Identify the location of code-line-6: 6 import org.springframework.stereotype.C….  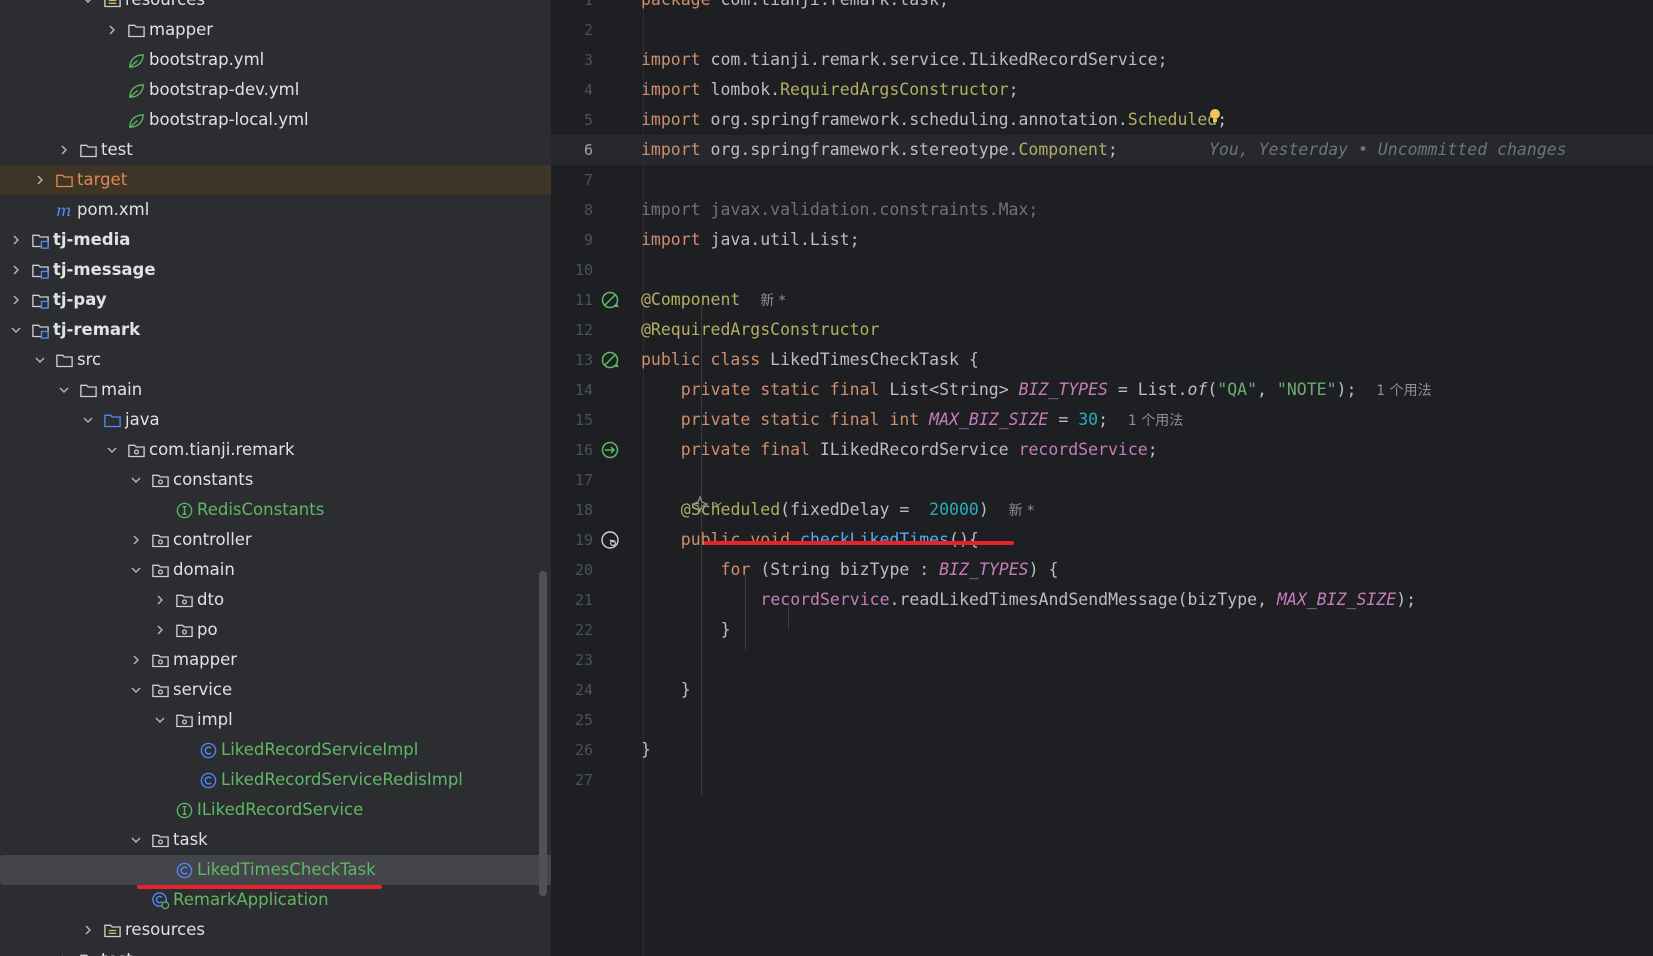
(1102, 150).